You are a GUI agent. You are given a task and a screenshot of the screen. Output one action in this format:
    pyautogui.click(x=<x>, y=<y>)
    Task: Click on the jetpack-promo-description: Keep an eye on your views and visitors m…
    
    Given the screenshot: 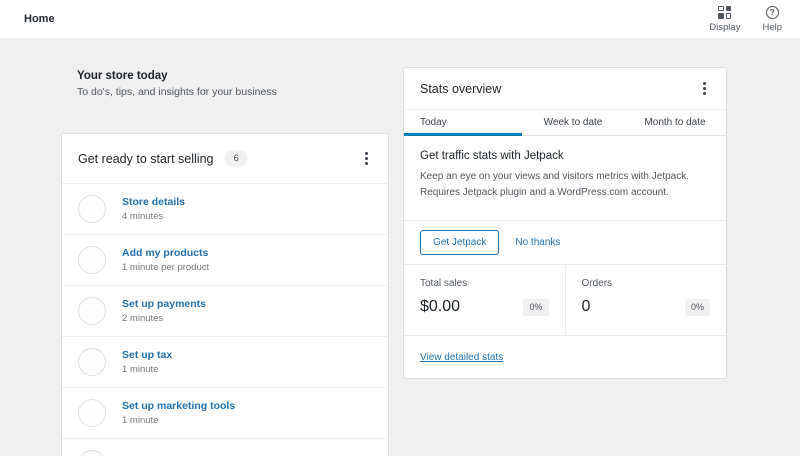 What is the action you would take?
    pyautogui.click(x=555, y=184)
    